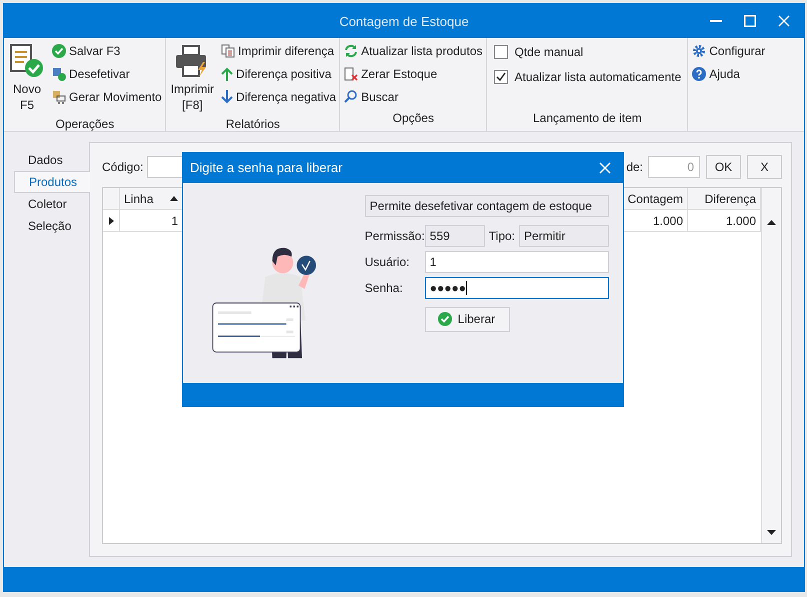 This screenshot has width=807, height=597. I want to click on report-pages-icon, so click(228, 51).